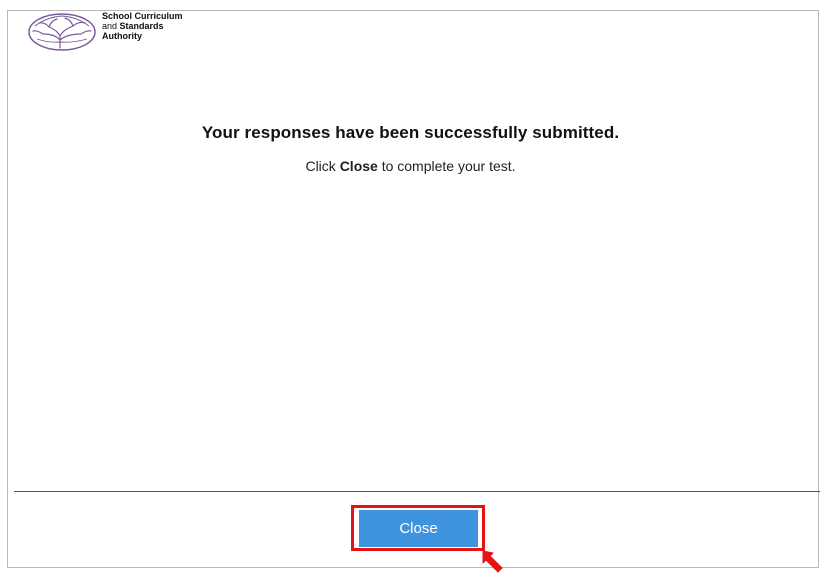 This screenshot has width=821, height=580. I want to click on tree-logo-icon, so click(62, 32).